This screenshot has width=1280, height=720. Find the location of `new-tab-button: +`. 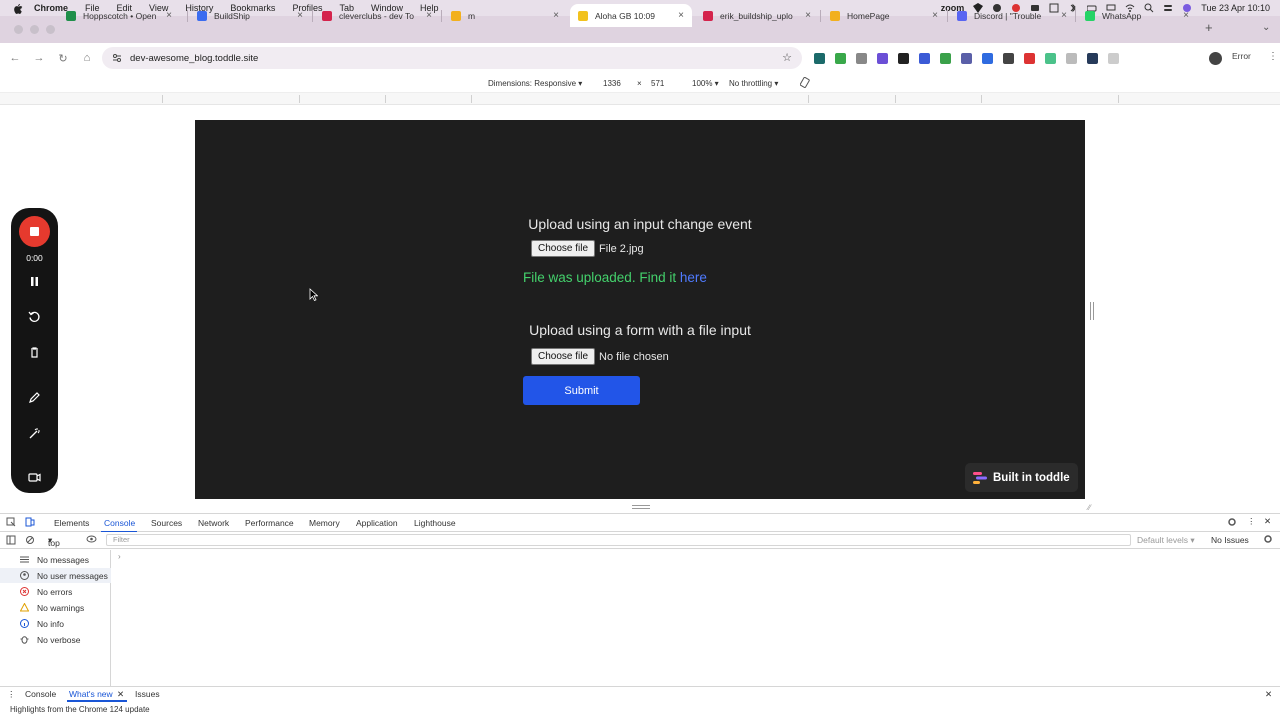

new-tab-button: + is located at coordinates (1209, 27).